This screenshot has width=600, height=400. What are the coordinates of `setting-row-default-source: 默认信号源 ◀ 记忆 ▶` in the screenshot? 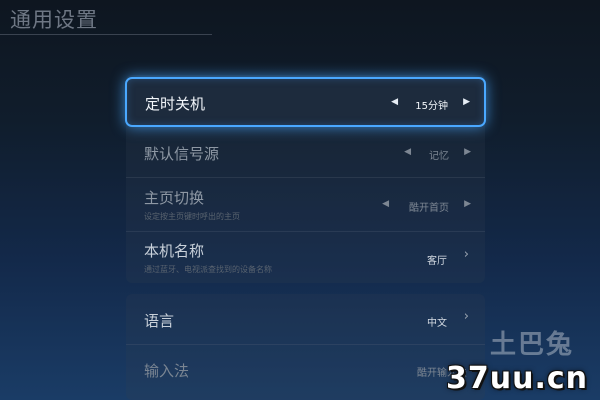 It's located at (305, 155).